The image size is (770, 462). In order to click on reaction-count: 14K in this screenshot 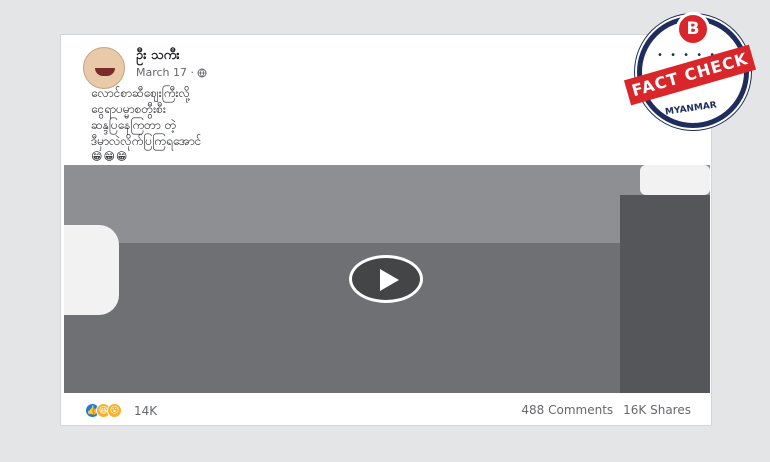, I will do `click(146, 410)`.